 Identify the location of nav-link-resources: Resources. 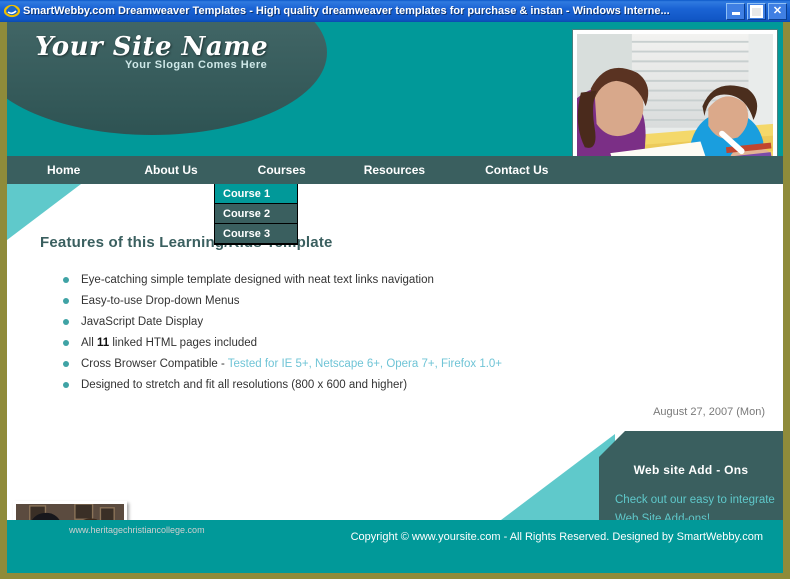
(394, 170).